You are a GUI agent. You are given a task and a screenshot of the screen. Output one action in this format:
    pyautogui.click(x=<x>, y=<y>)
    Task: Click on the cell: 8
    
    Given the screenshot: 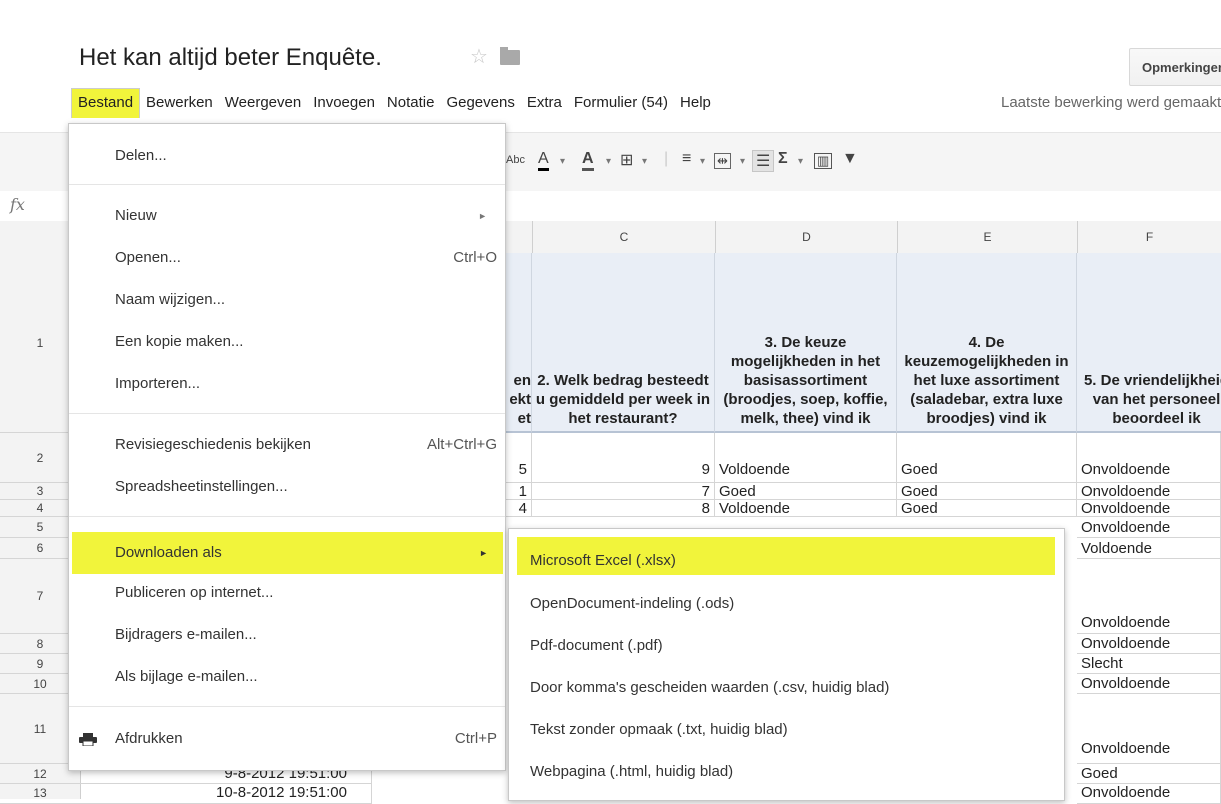 What is the action you would take?
    pyautogui.click(x=623, y=508)
    